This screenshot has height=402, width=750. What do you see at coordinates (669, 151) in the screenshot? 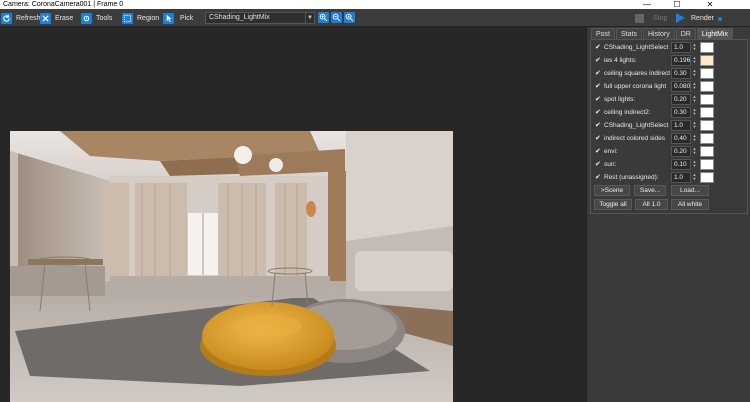
I see `lightmix-row: ✔ envi: 0.20 ▲ ▼` at bounding box center [669, 151].